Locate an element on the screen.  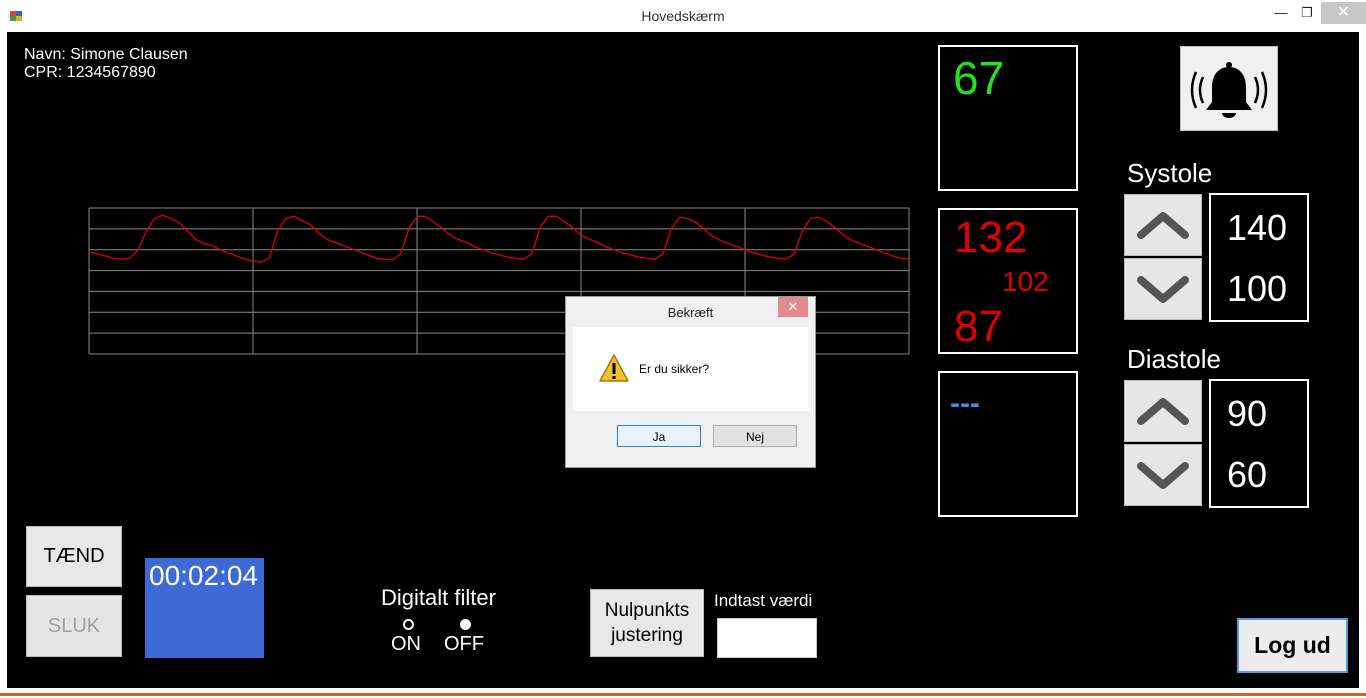
diastole-upper-value: 90 is located at coordinates (1247, 413).